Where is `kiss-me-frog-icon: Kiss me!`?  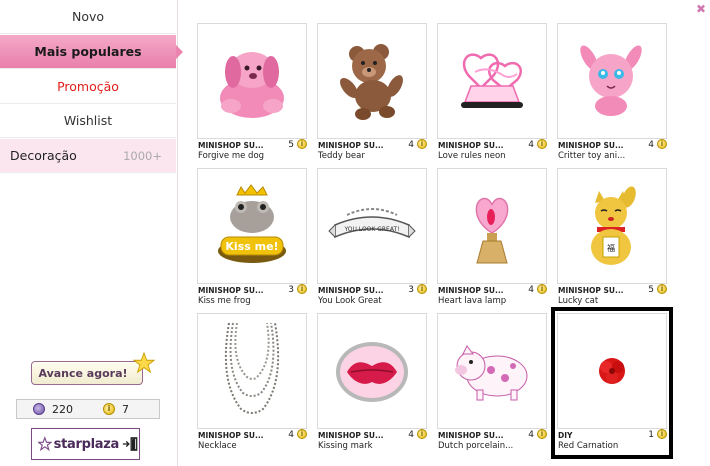
kiss-me-frog-icon: Kiss me! is located at coordinates (252, 223).